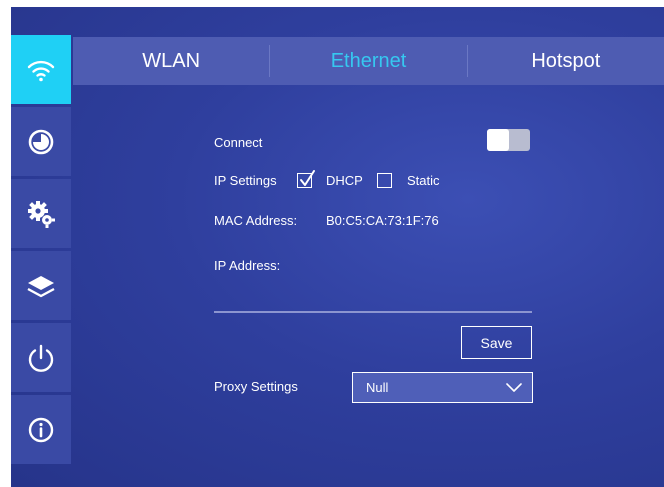 Image resolution: width=664 pixels, height=487 pixels. I want to click on toggle-knob, so click(498, 140).